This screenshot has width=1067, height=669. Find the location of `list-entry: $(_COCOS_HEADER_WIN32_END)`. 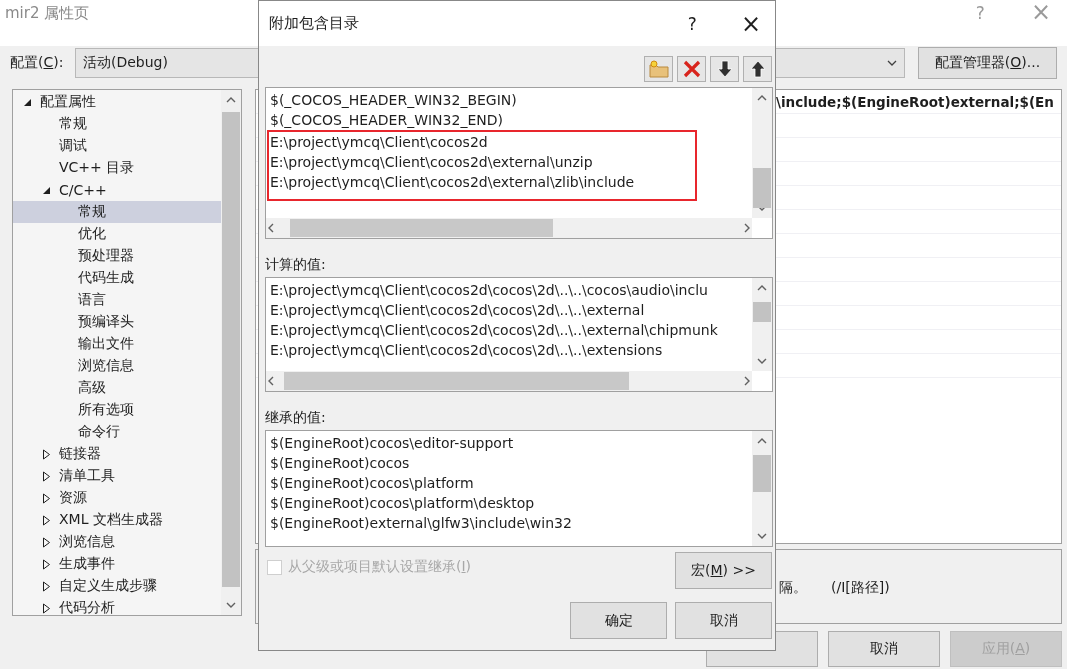

list-entry: $(_COCOS_HEADER_WIN32_END) is located at coordinates (386, 120).